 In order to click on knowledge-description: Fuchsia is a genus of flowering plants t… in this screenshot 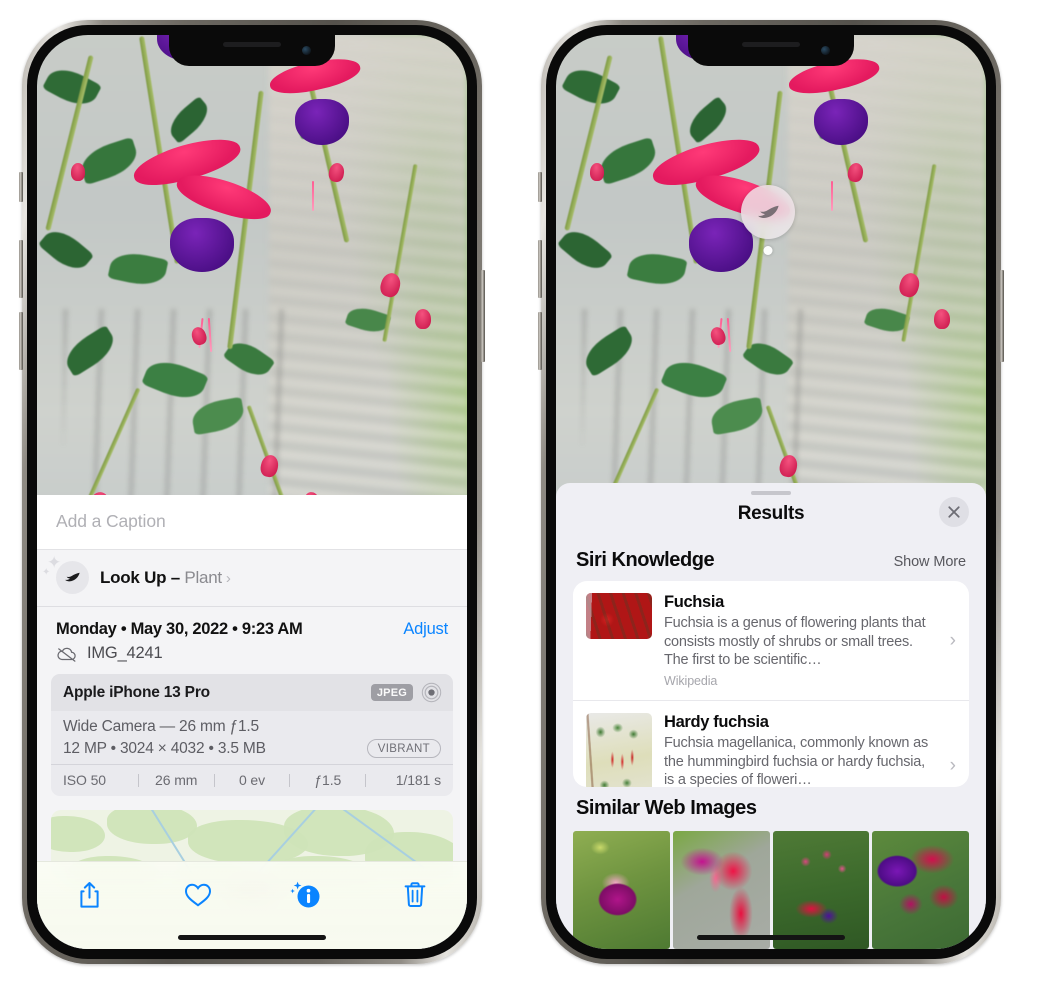, I will do `click(795, 641)`.